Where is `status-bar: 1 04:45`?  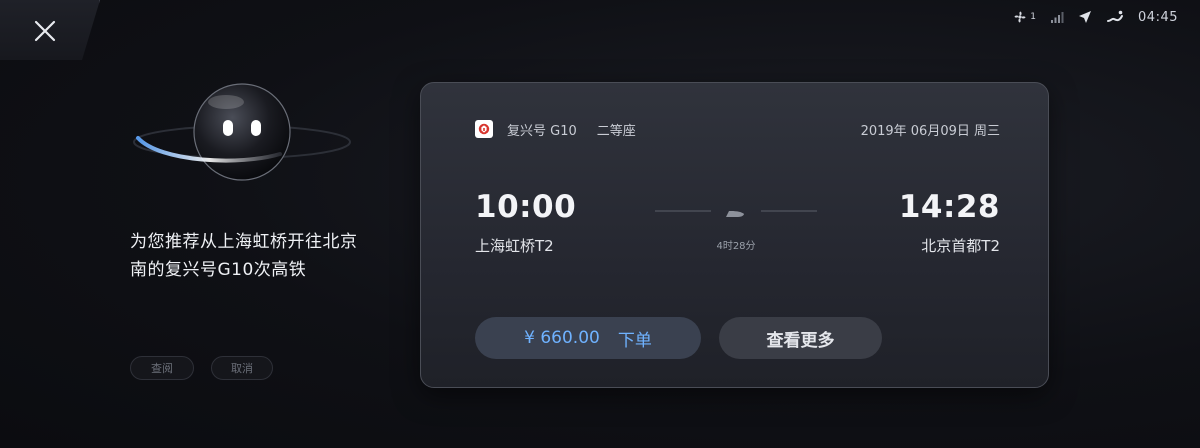
status-bar: 1 04:45 is located at coordinates (1095, 17).